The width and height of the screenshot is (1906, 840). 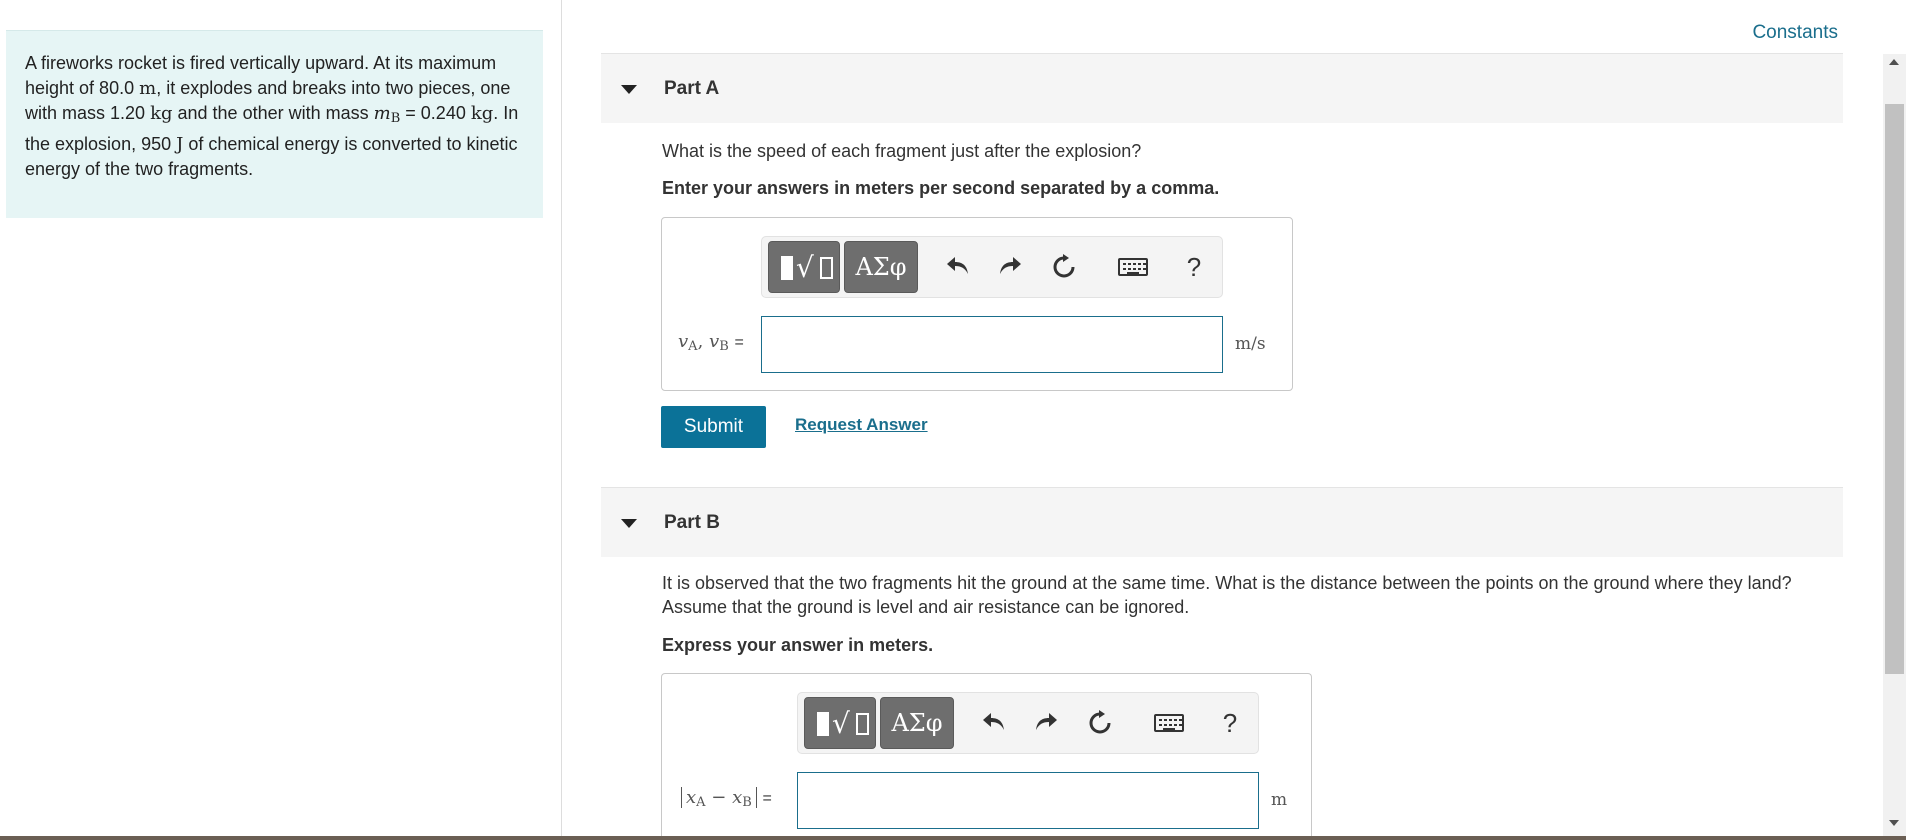 I want to click on unit-kilograms-2: kg, so click(x=482, y=113).